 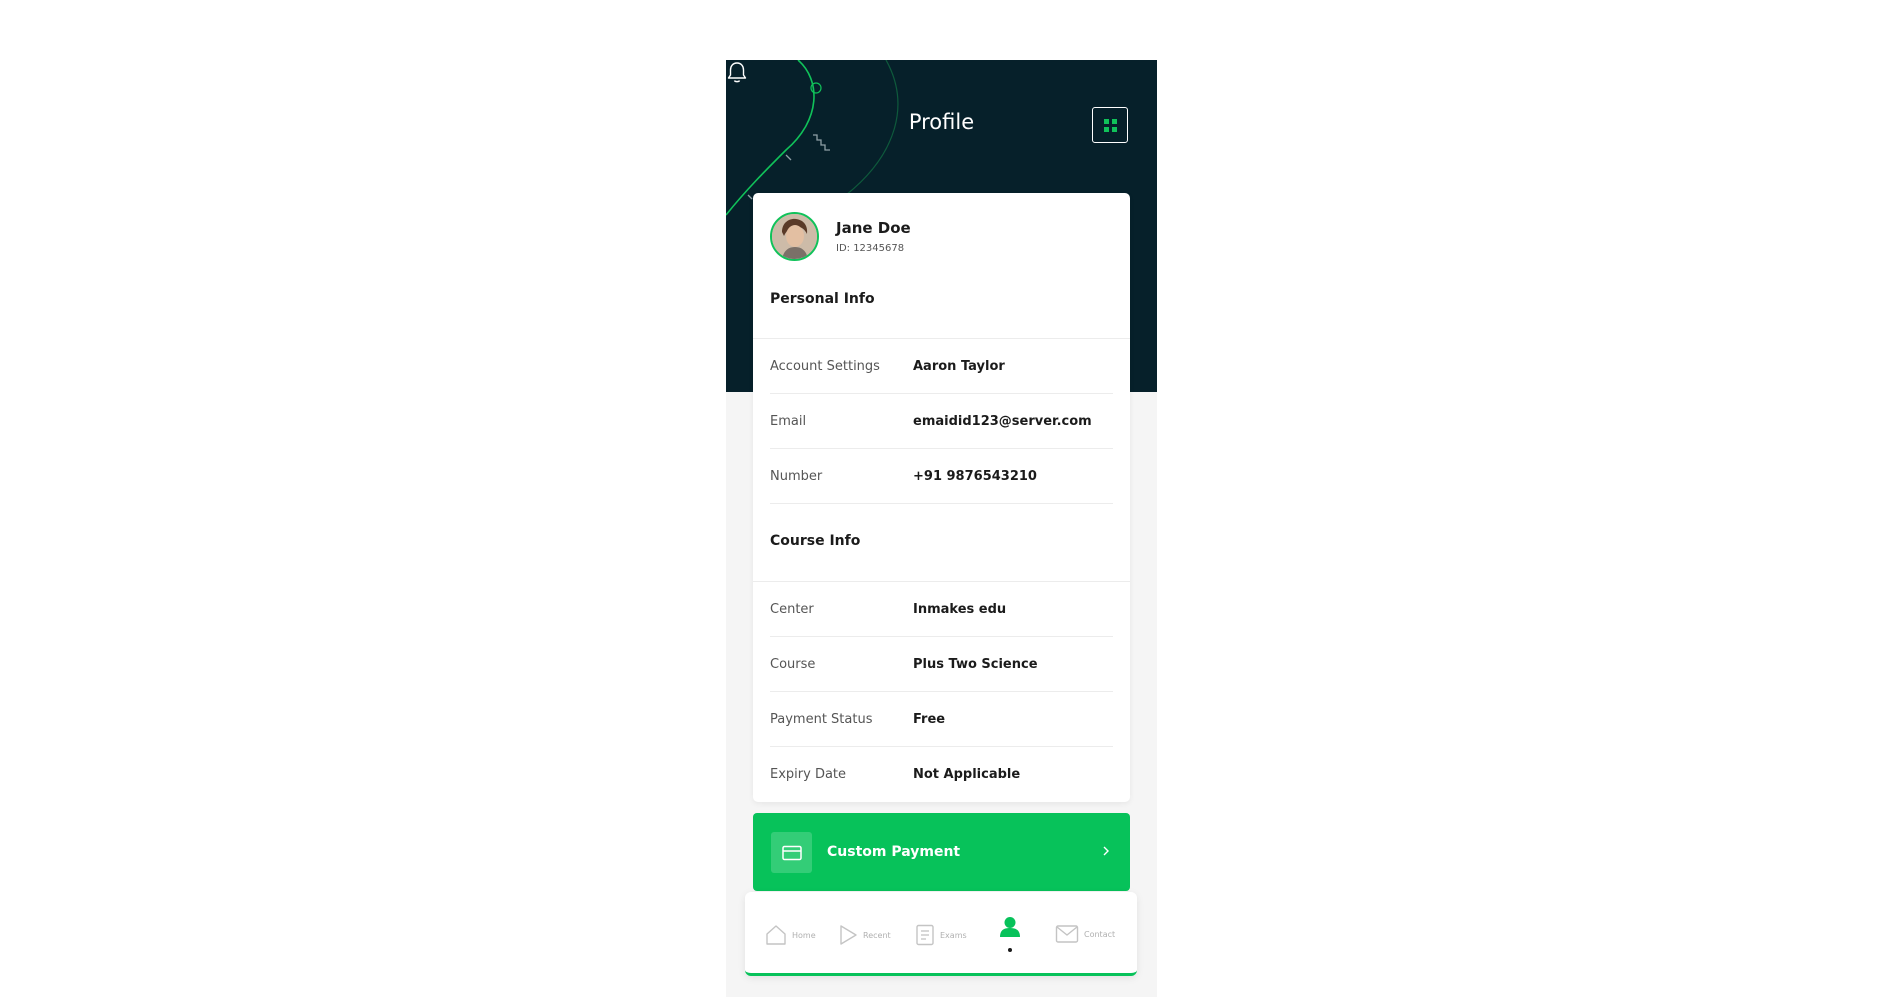 I want to click on nav-item-recent: Recent, so click(x=864, y=935).